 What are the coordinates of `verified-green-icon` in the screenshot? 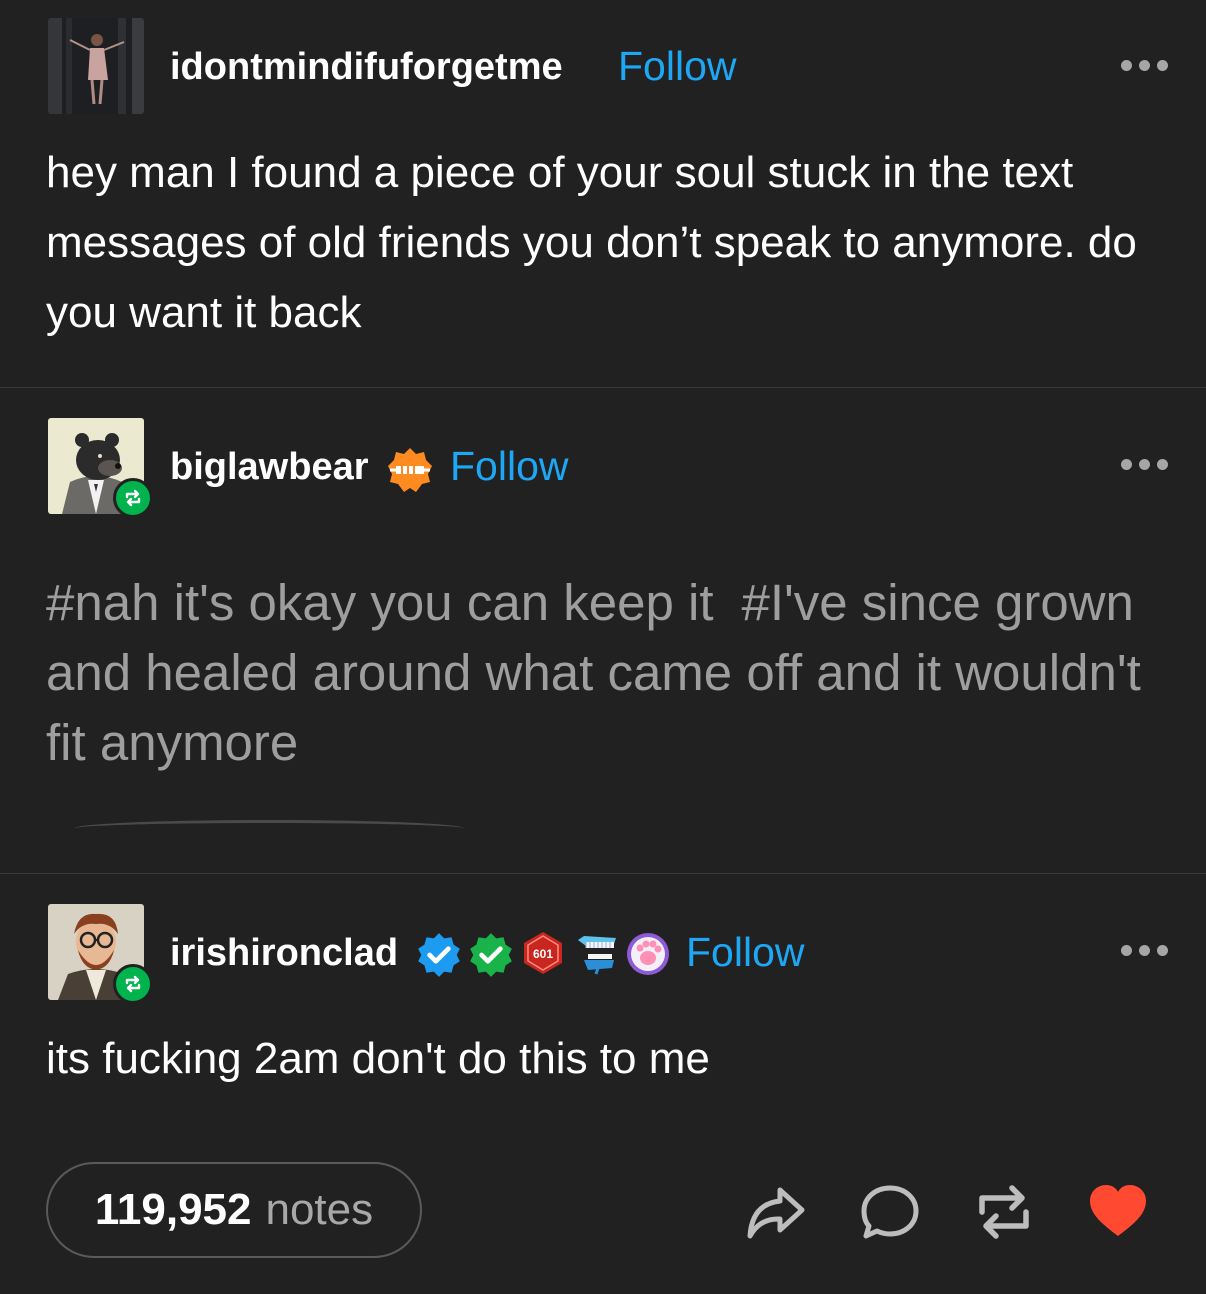 It's located at (491, 957).